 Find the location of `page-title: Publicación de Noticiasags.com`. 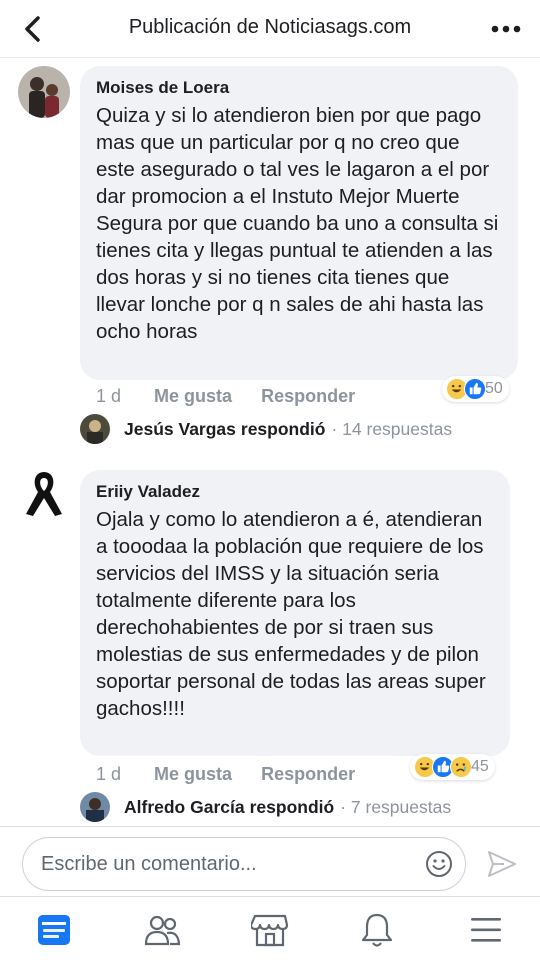

page-title: Publicación de Noticiasags.com is located at coordinates (270, 27).